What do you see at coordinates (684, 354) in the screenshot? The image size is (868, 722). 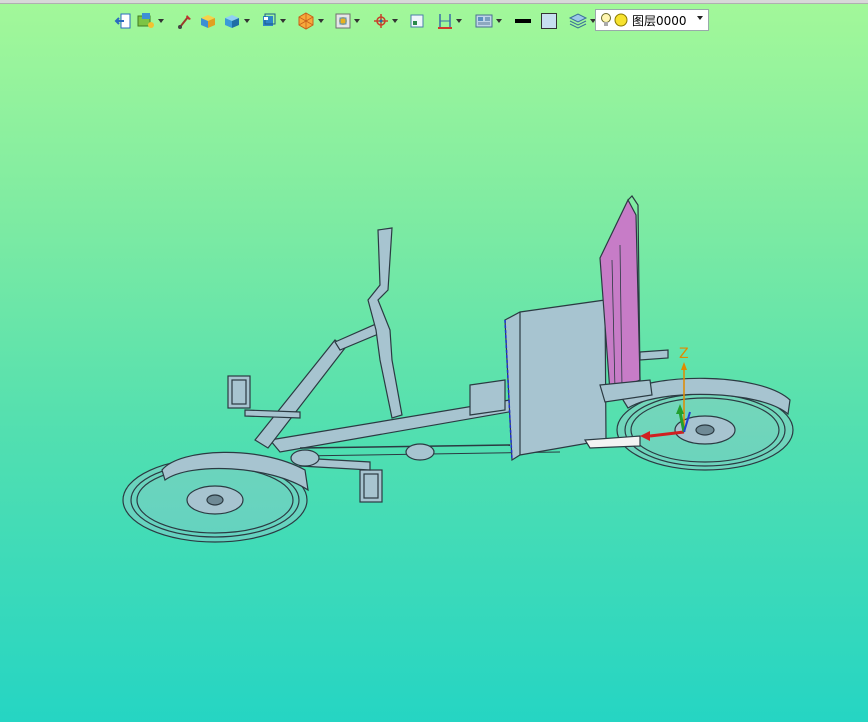 I see `axis-z-label: Z` at bounding box center [684, 354].